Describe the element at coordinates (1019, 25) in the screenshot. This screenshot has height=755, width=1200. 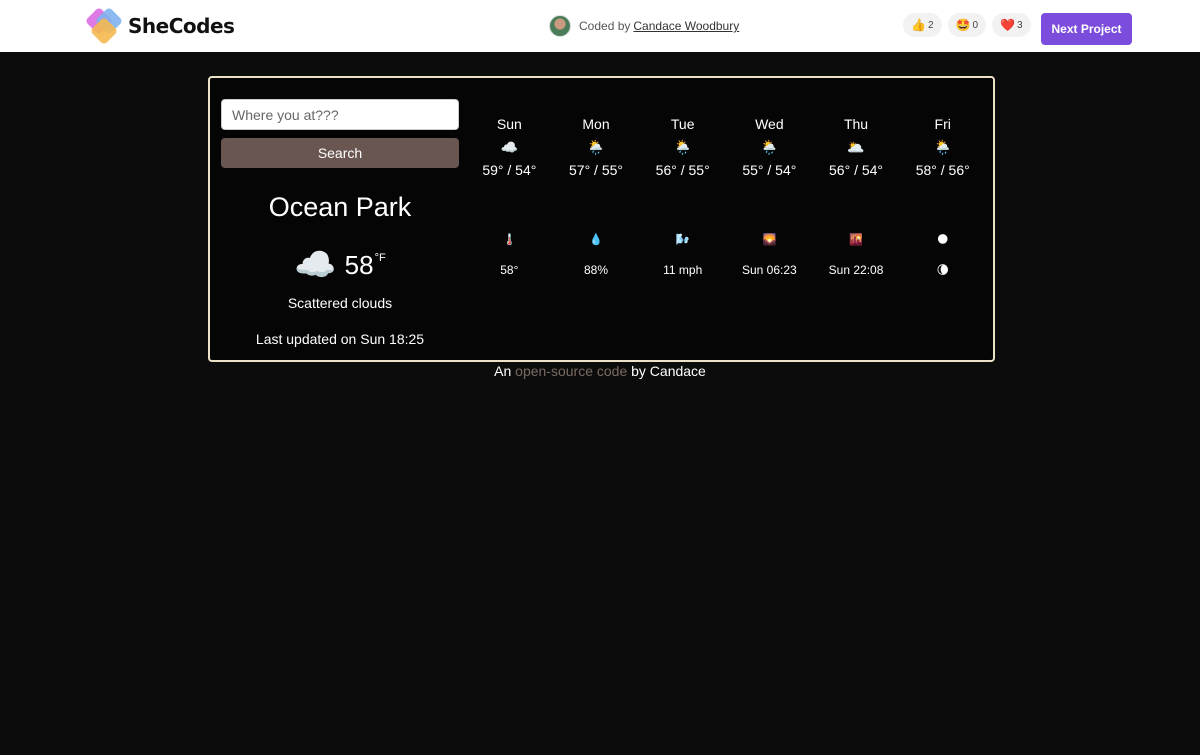
I see `reaction-count: 3` at that location.